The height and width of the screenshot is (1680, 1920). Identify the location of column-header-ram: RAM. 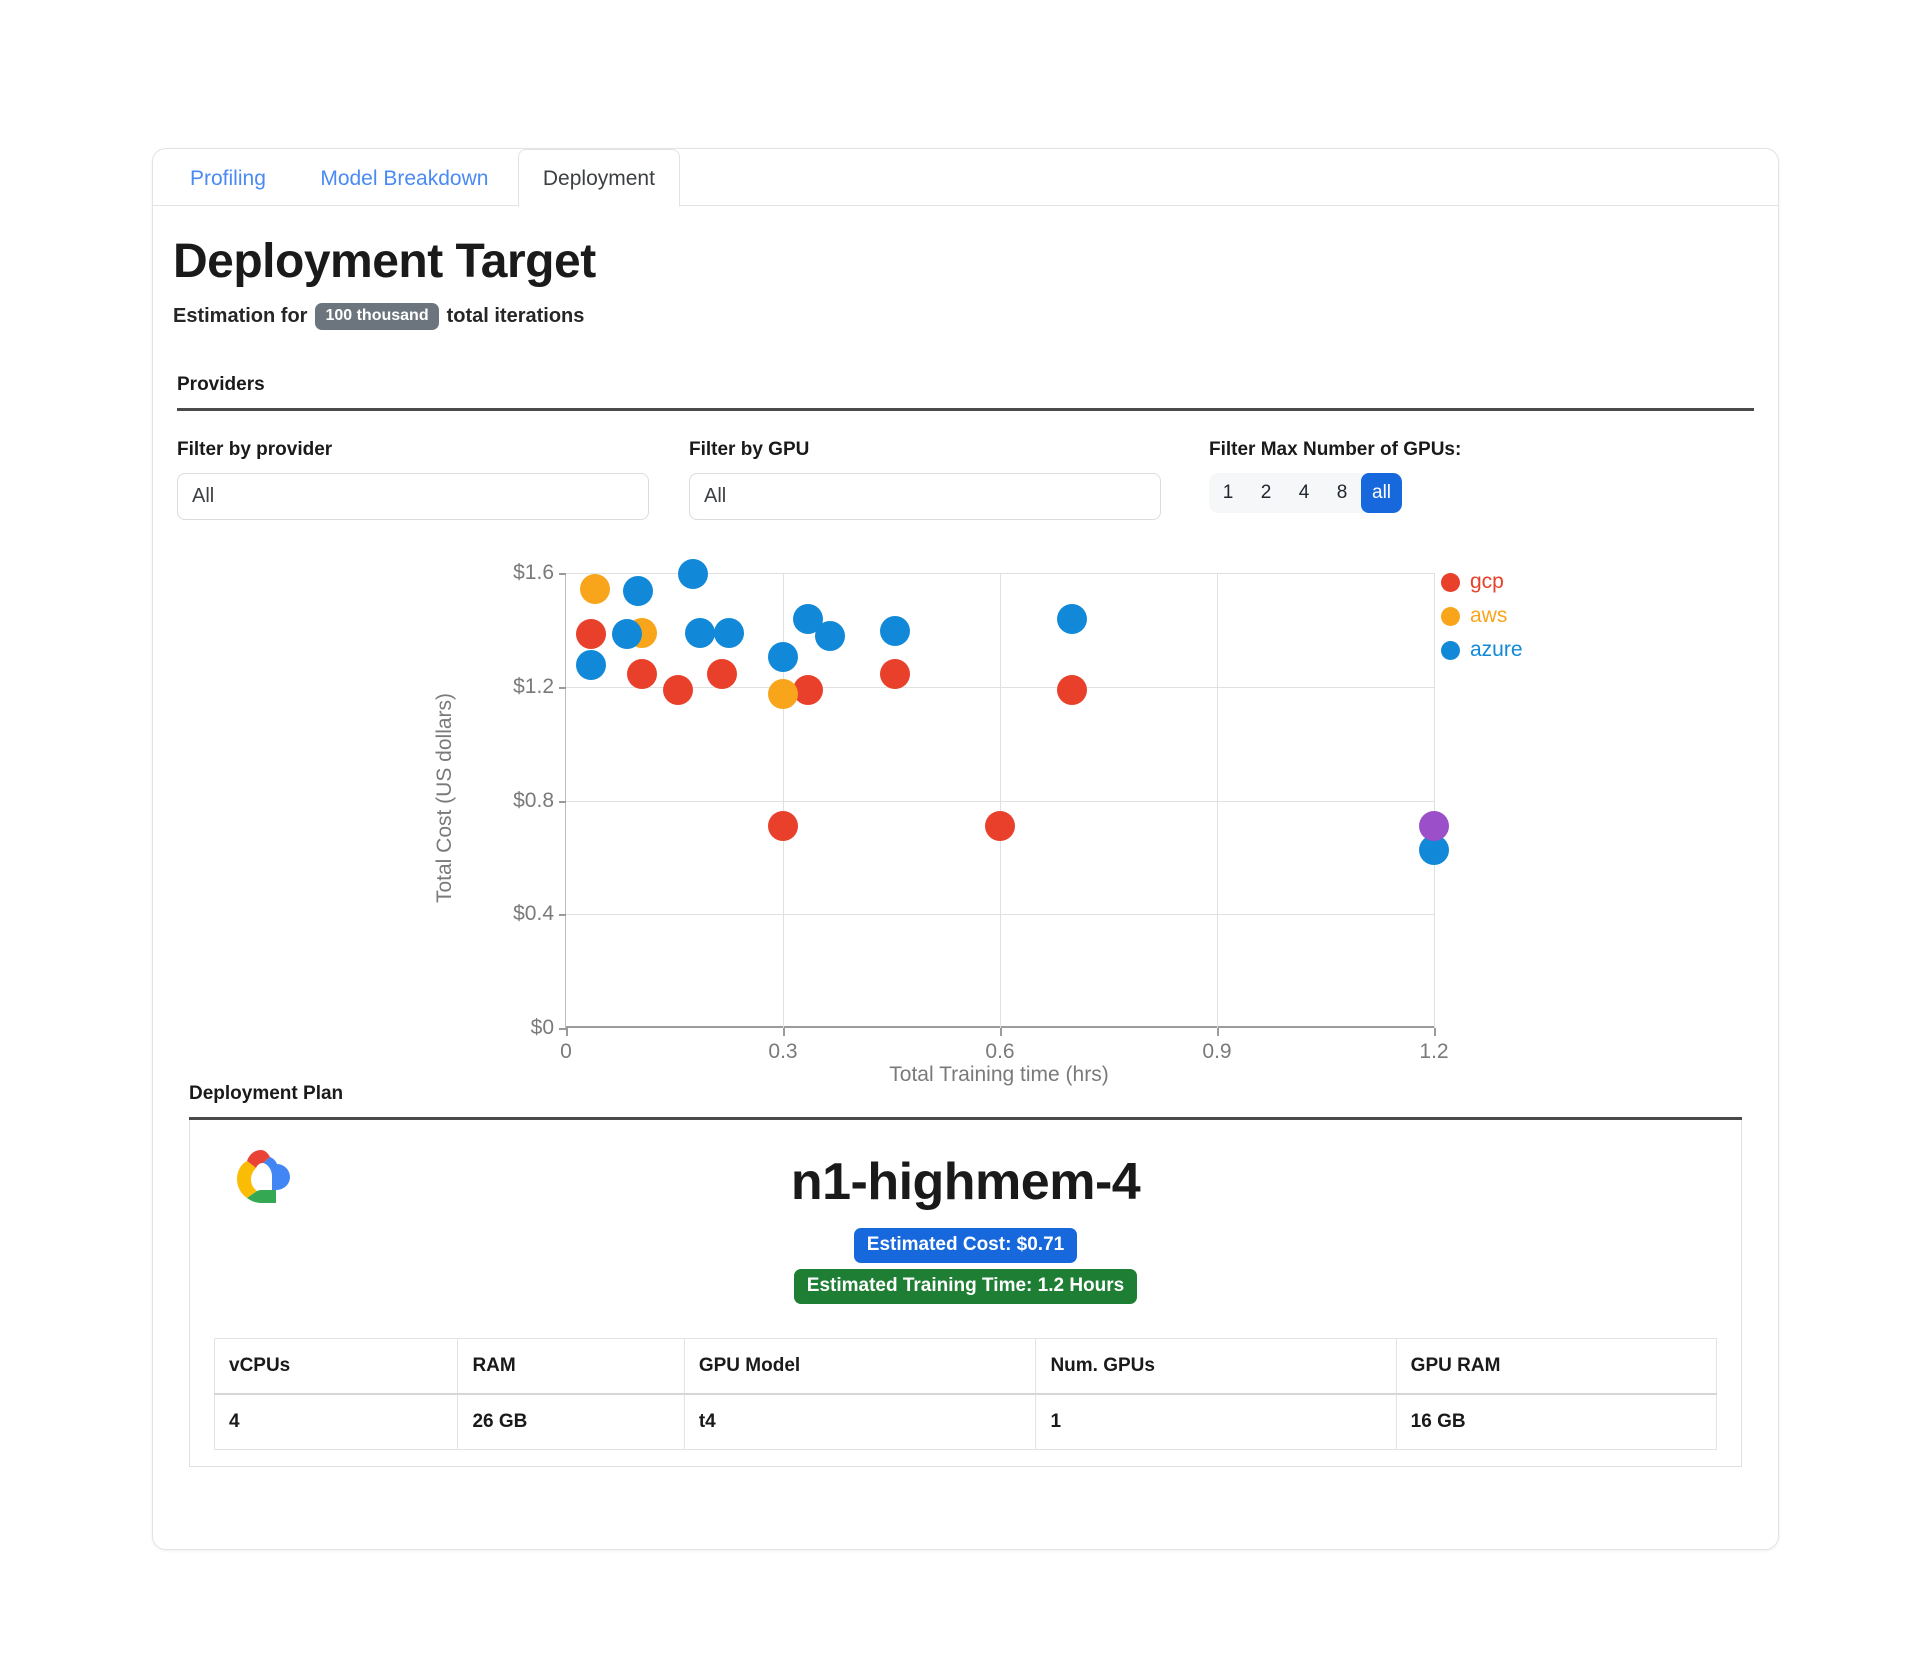
(571, 1366).